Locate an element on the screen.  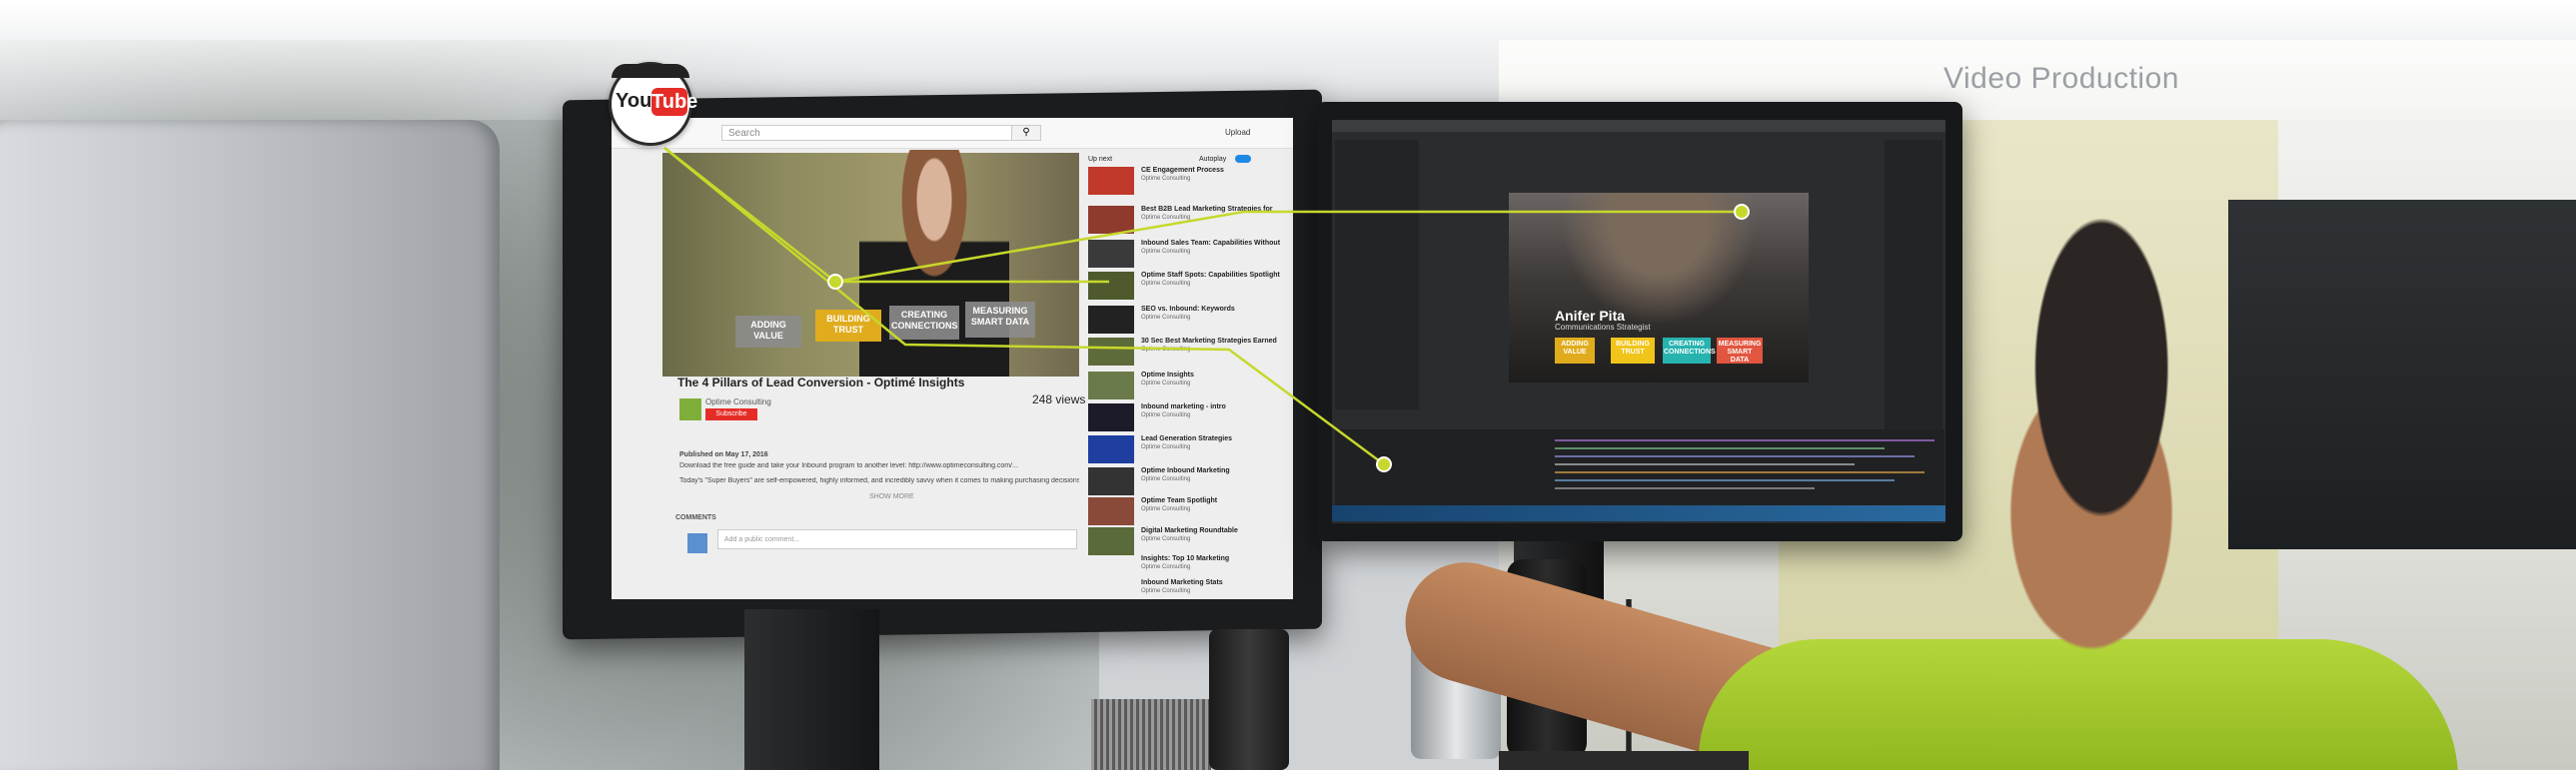
youtube-logo-tube: Tube is located at coordinates (674, 102).